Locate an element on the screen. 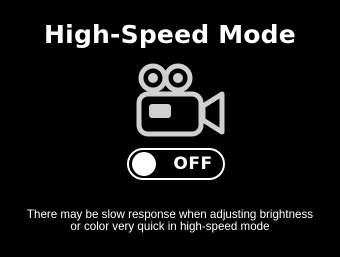 This screenshot has height=257, width=340. info-note-line: or color very quick in high-speed mode is located at coordinates (170, 226).